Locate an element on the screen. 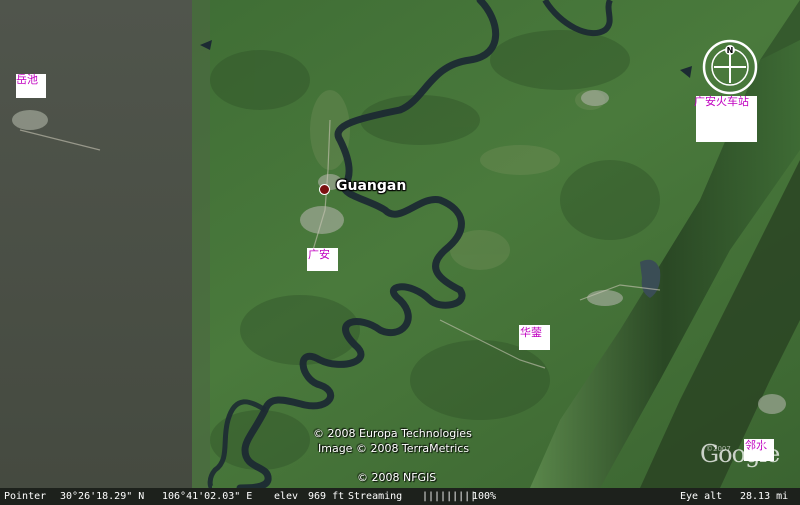 The width and height of the screenshot is (800, 505). streaming-label: Streaming is located at coordinates (375, 496).